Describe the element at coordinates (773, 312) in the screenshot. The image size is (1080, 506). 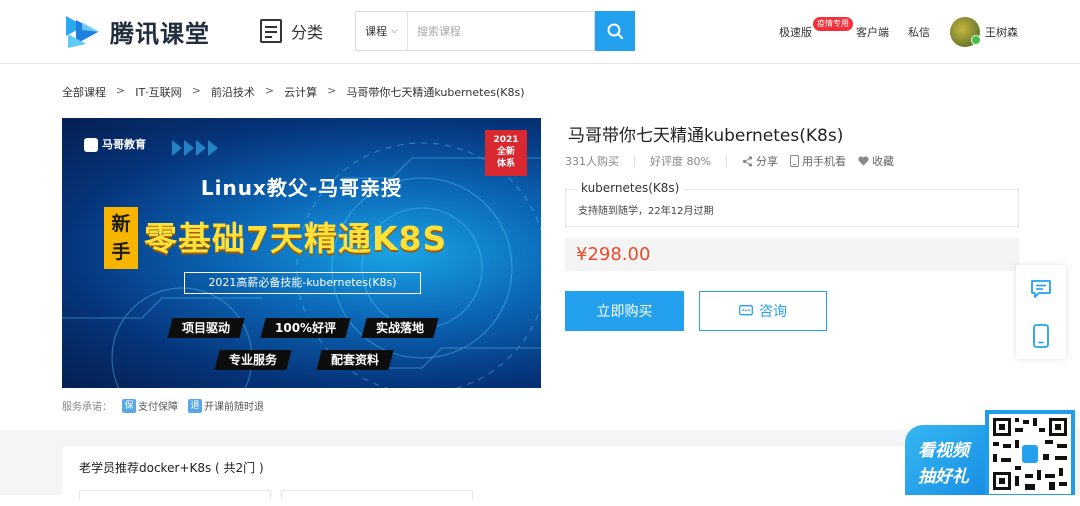
I see `consult-label: 咨询` at that location.